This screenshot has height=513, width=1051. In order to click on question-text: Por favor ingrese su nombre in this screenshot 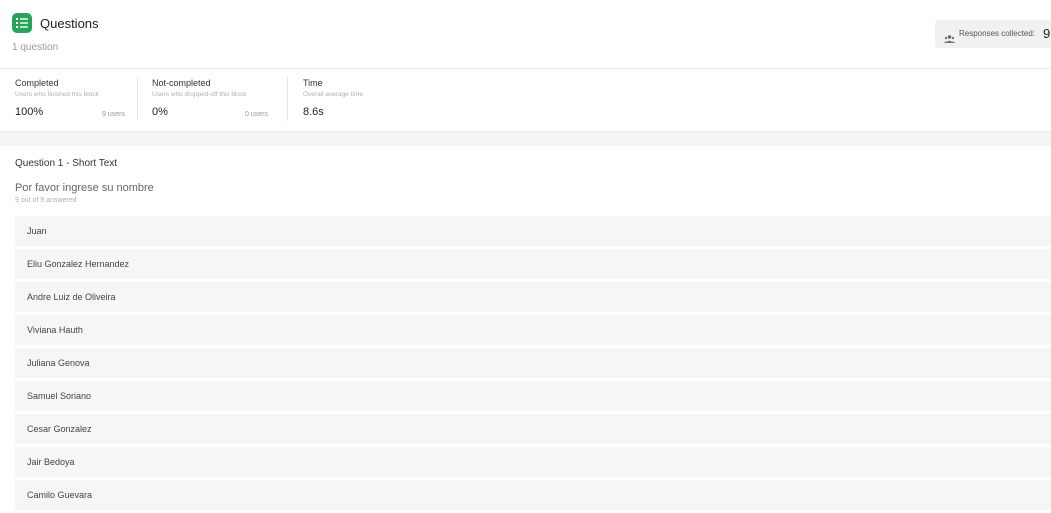, I will do `click(84, 188)`.